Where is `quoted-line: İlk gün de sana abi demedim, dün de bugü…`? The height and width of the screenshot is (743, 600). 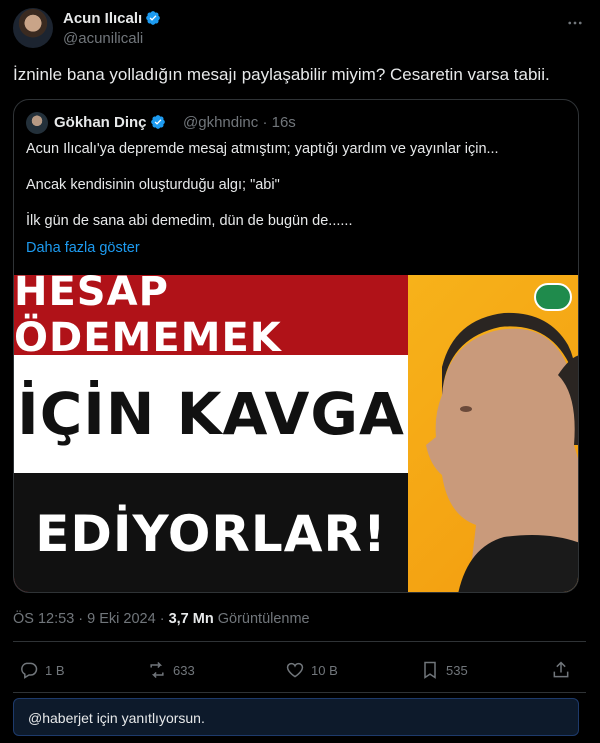
quoted-line: İlk gün de sana abi demedim, dün de bugü… is located at coordinates (189, 221).